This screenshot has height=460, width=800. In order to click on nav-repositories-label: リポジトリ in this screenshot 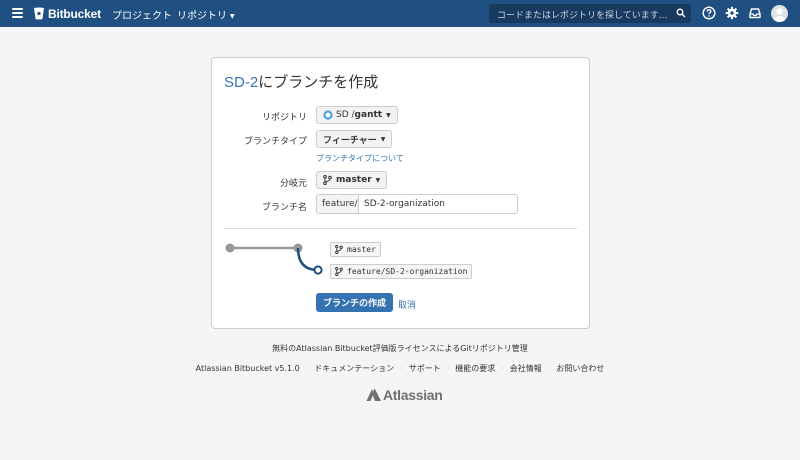, I will do `click(202, 16)`.